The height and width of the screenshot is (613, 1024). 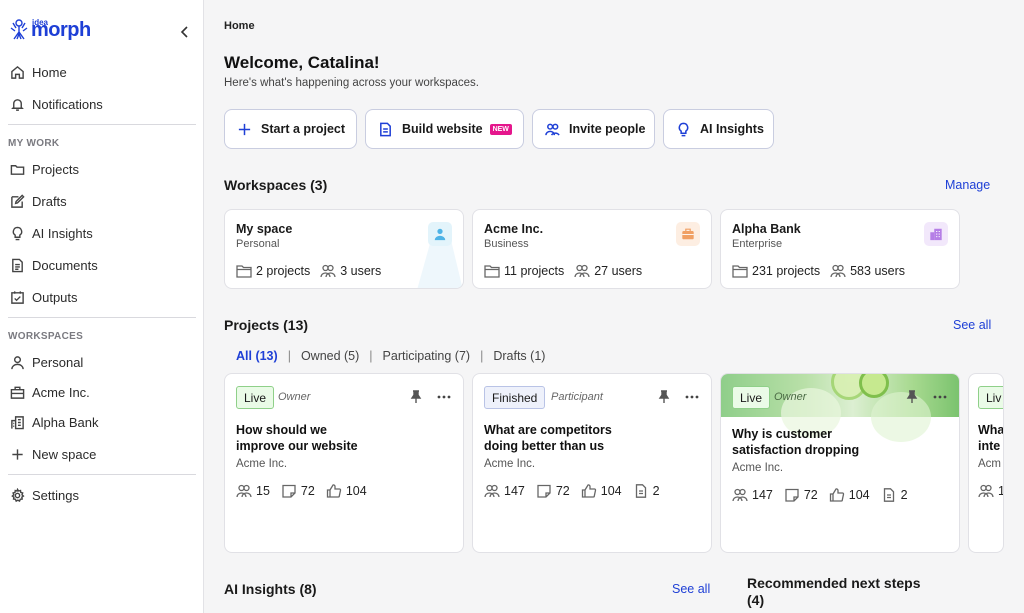 What do you see at coordinates (593, 129) in the screenshot?
I see `invite-people-button: Invite people` at bounding box center [593, 129].